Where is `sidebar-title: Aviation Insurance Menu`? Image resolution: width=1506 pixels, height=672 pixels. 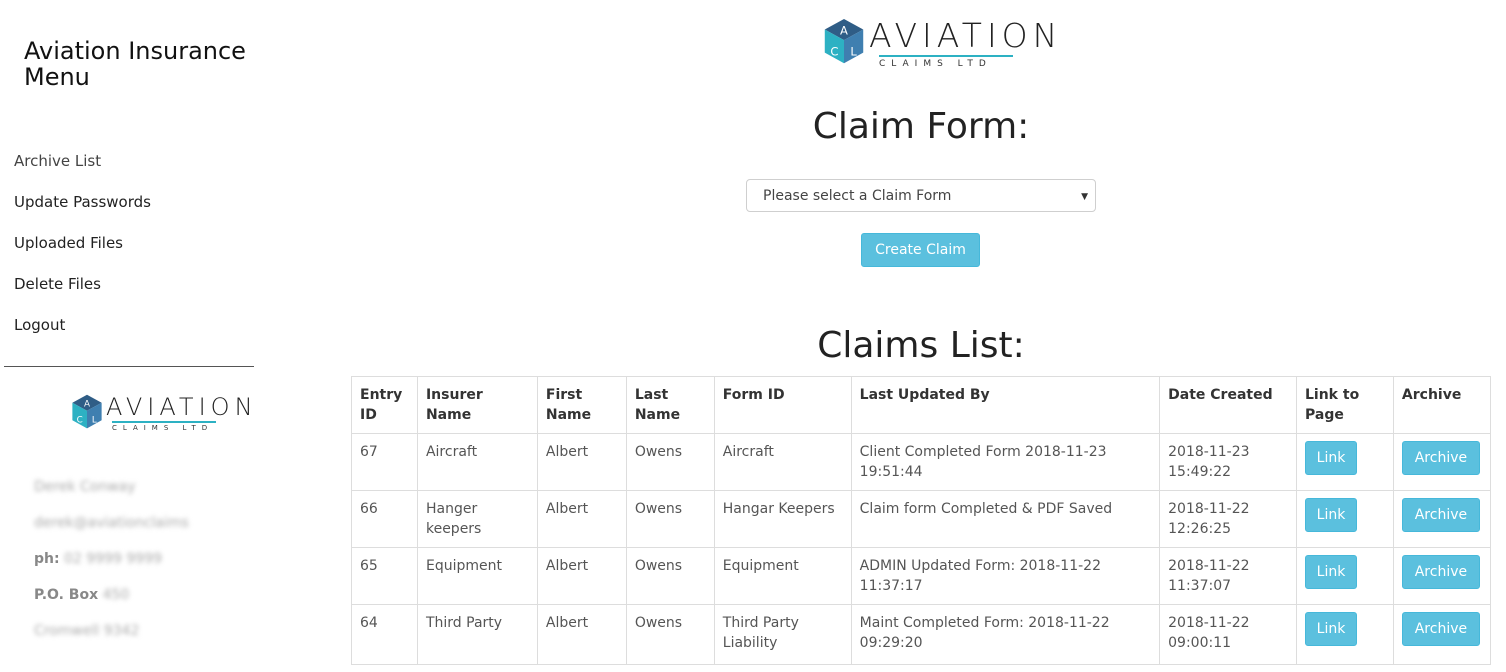 sidebar-title: Aviation Insurance Menu is located at coordinates (135, 64).